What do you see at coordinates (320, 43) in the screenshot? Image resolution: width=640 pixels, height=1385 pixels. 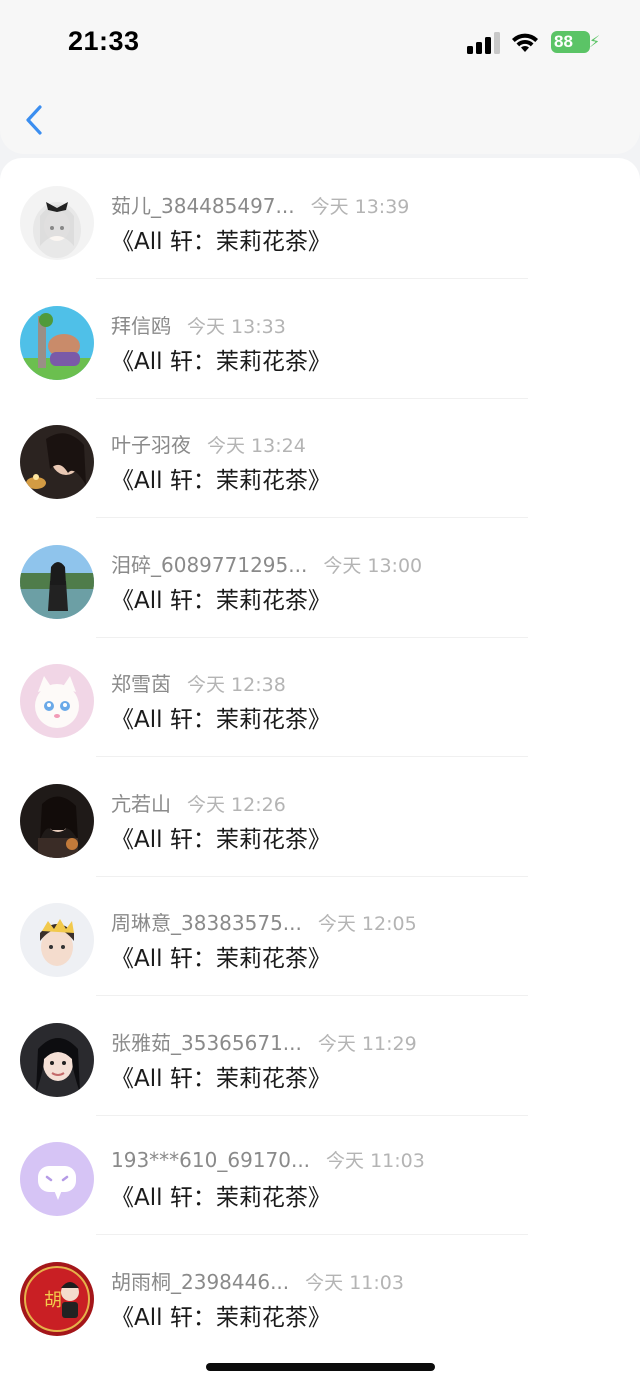 I see `status-bar: 21:33 88 ⚡` at bounding box center [320, 43].